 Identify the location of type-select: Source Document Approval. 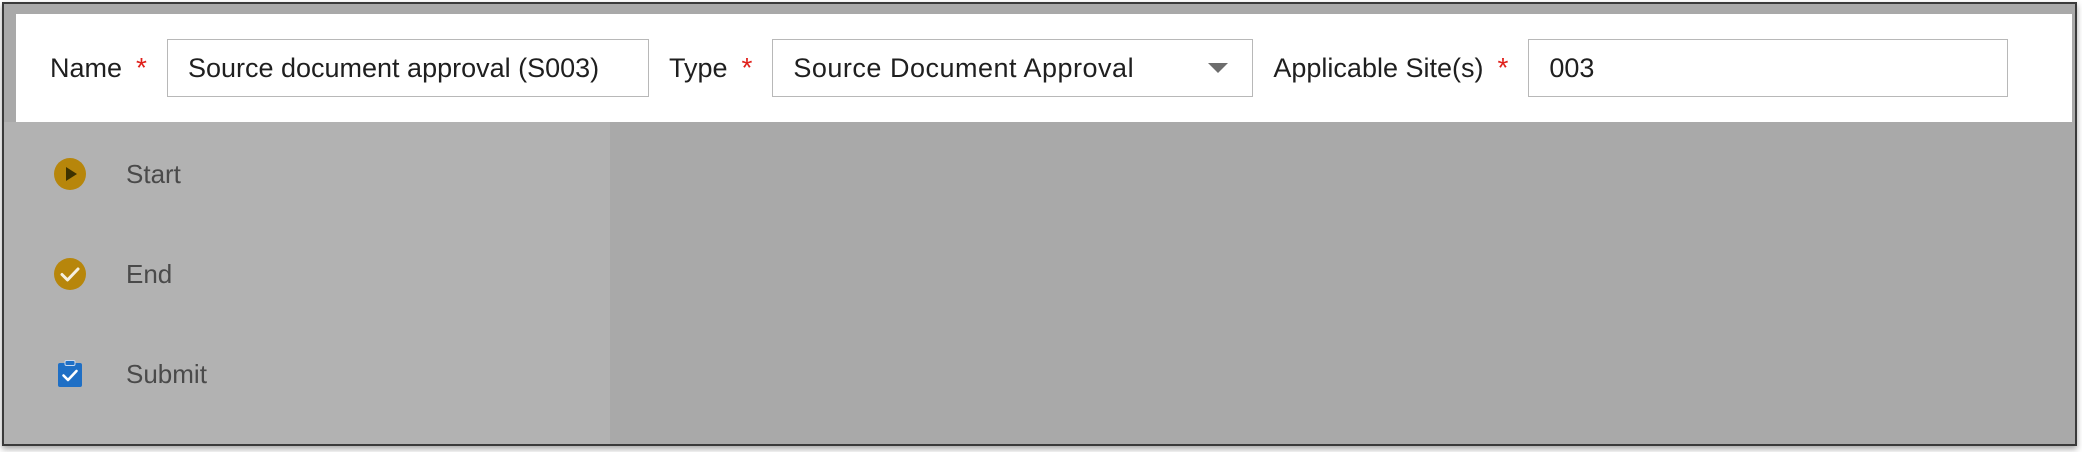
(1013, 68).